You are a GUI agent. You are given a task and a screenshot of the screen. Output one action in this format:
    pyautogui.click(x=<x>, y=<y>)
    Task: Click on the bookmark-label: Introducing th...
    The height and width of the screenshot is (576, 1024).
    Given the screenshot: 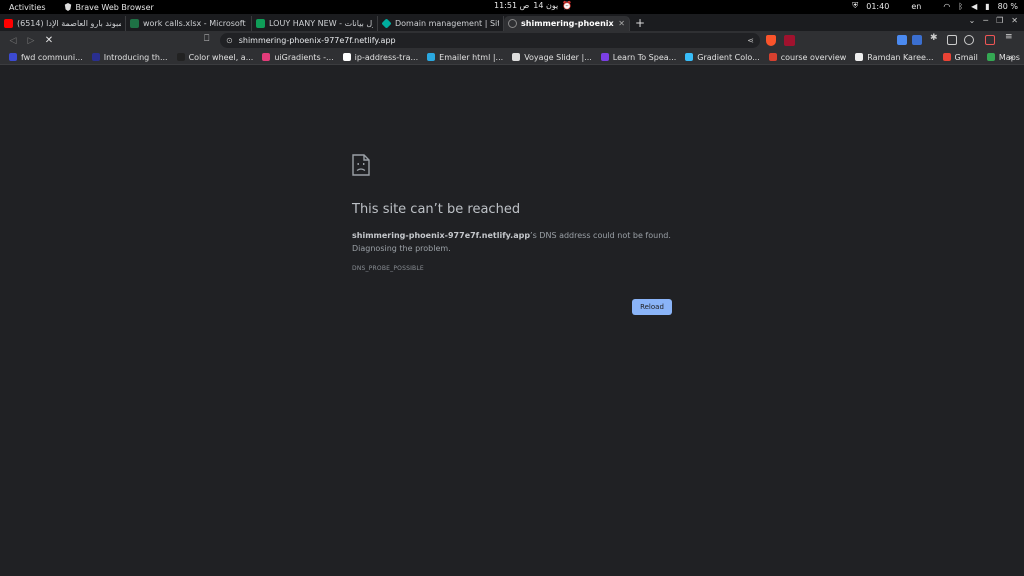 What is the action you would take?
    pyautogui.click(x=135, y=57)
    